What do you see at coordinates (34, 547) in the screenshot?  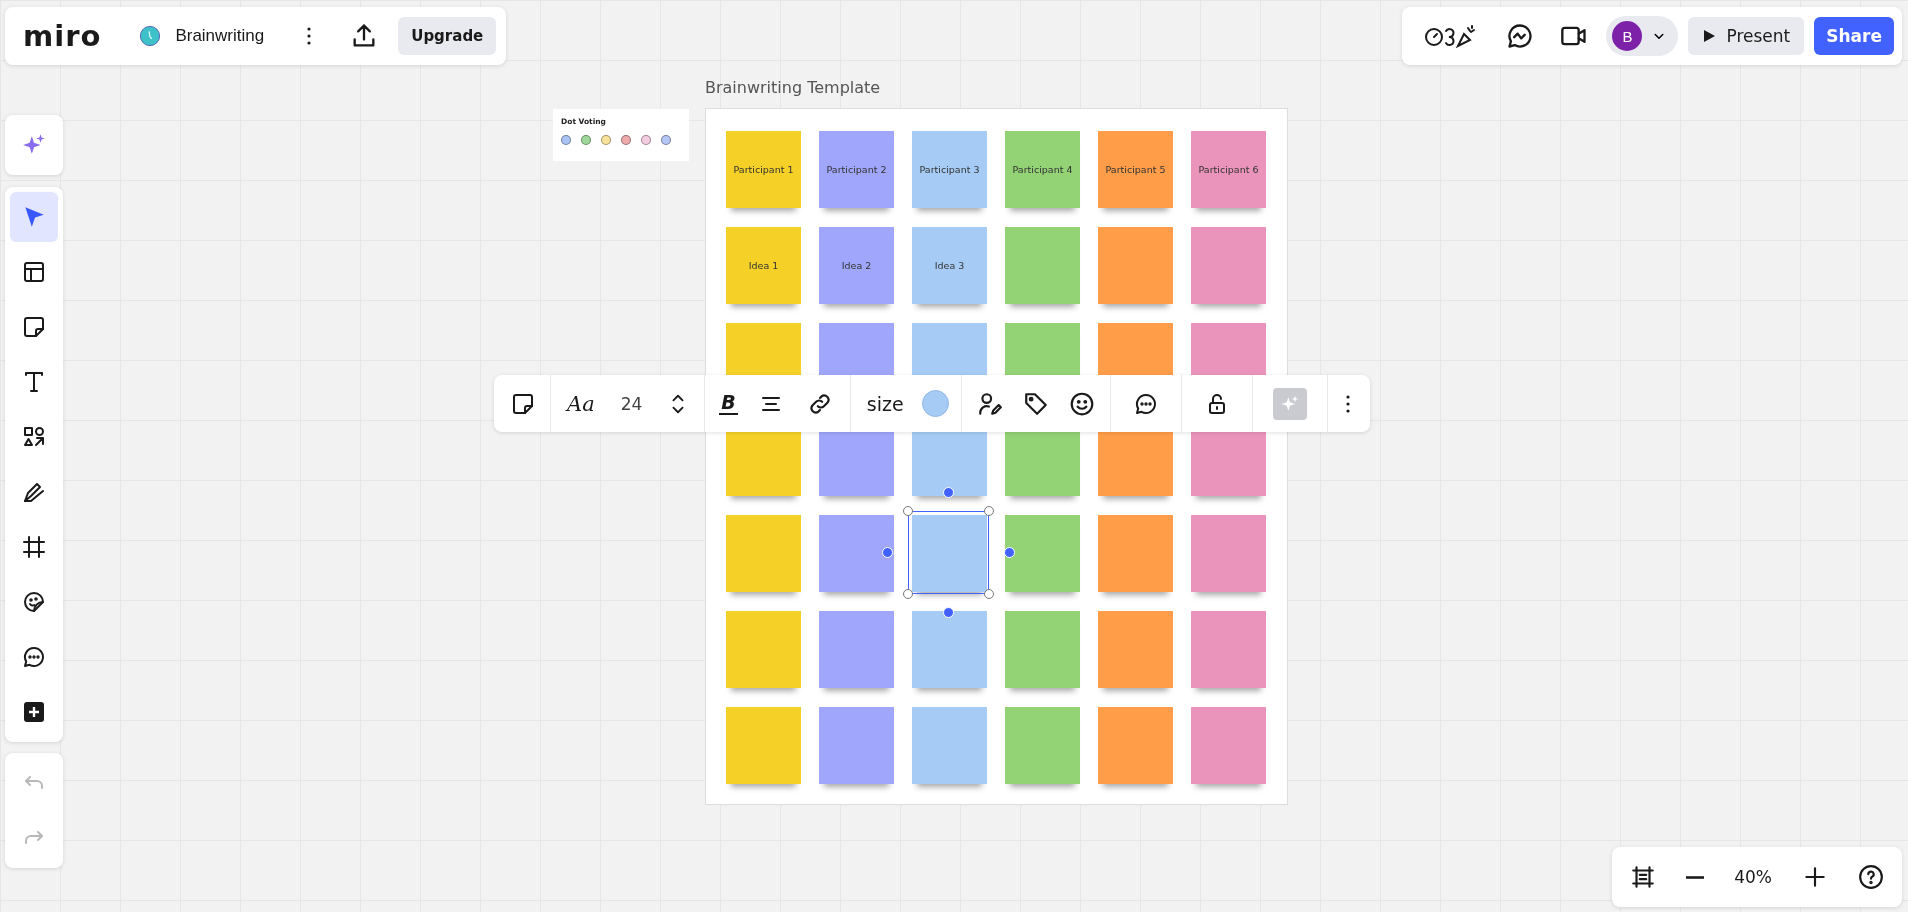 I see `frame-icon` at bounding box center [34, 547].